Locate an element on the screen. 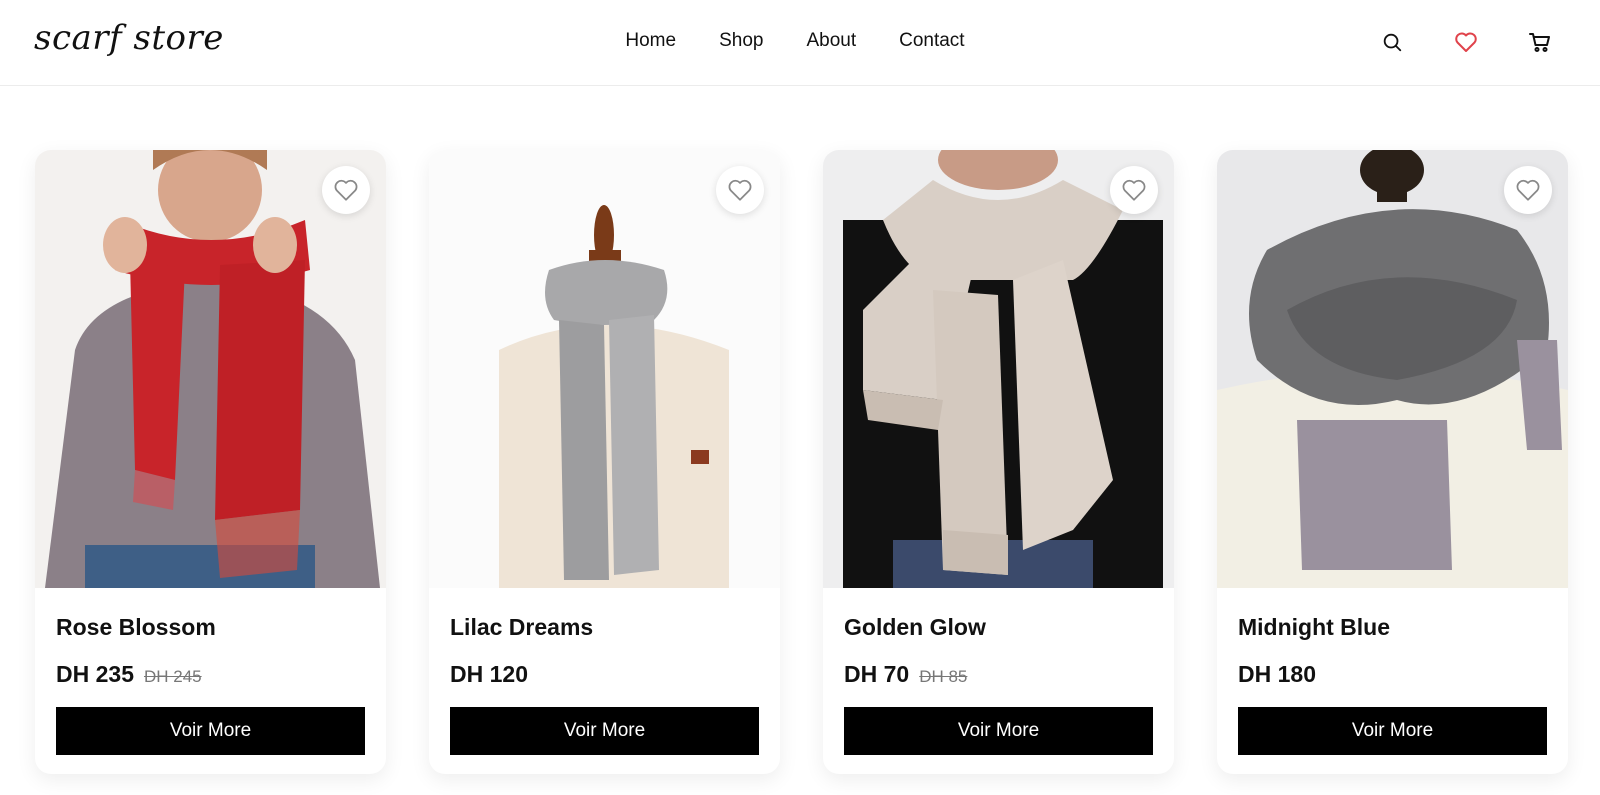 The image size is (1600, 795). main-nav: Home Shop About Contact is located at coordinates (800, 41).